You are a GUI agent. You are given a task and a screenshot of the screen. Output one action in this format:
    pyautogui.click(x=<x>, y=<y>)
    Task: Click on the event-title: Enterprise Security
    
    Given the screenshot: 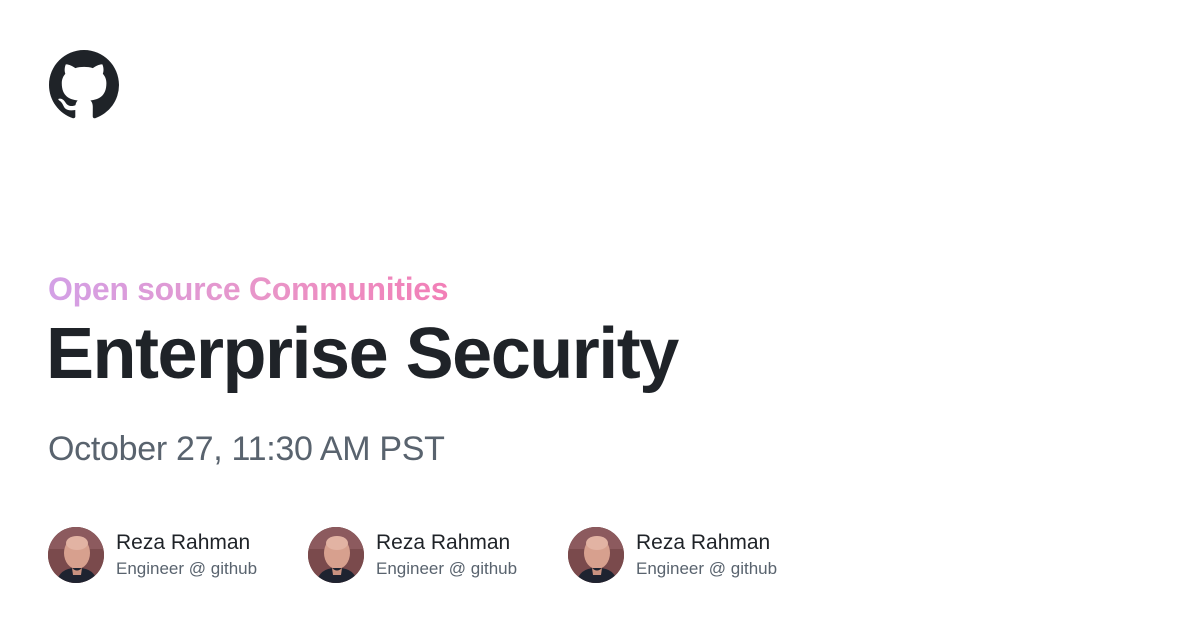 What is the action you would take?
    pyautogui.click(x=362, y=354)
    